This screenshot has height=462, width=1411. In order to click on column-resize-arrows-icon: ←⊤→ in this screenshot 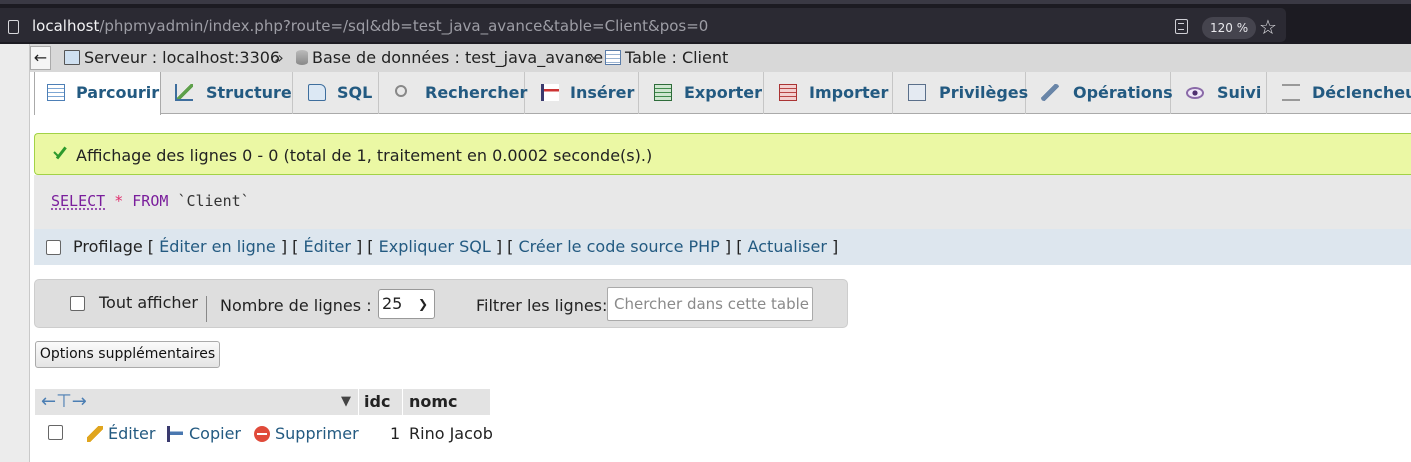, I will do `click(64, 402)`.